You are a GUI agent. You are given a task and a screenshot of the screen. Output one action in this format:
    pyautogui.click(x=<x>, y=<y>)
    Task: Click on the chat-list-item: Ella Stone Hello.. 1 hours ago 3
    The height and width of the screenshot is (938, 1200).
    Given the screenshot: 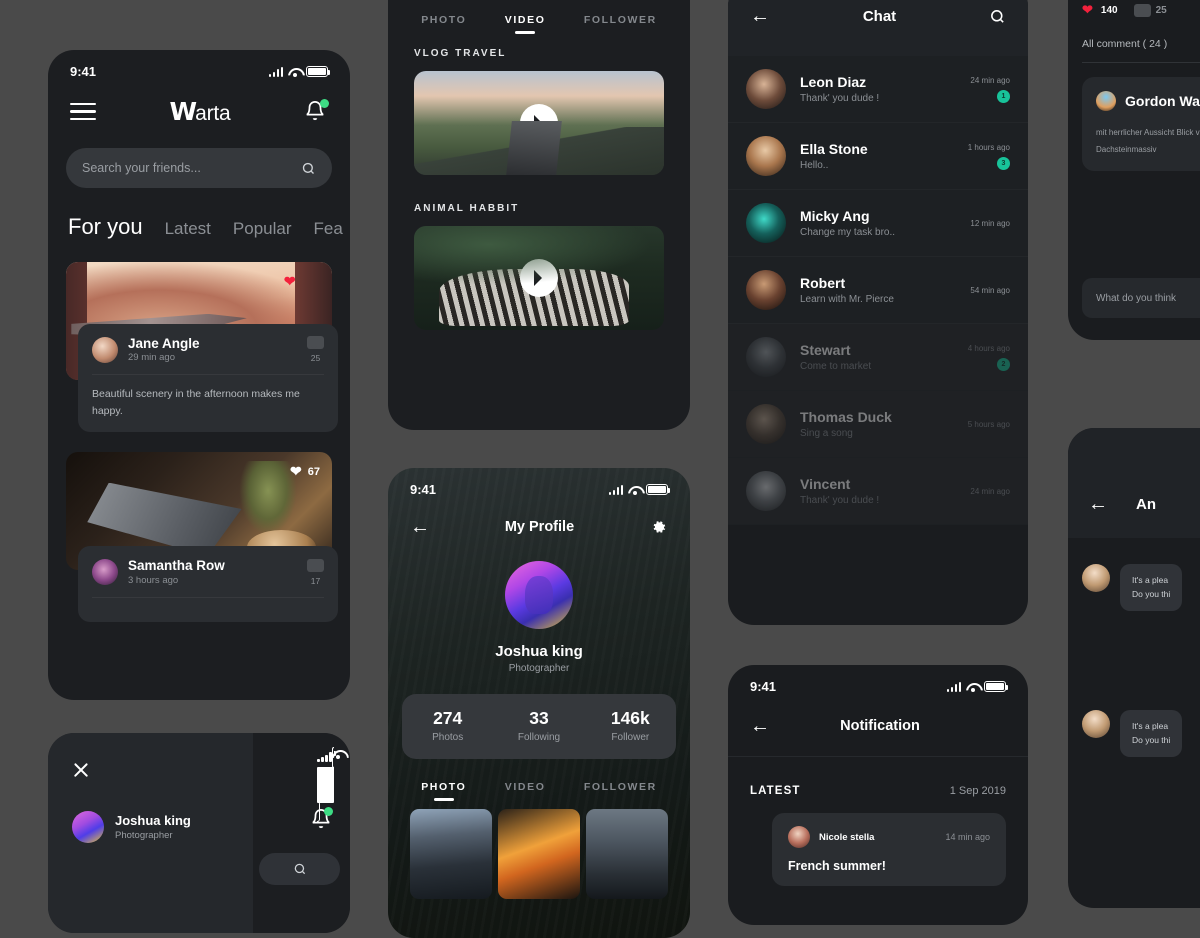 What is the action you would take?
    pyautogui.click(x=878, y=156)
    